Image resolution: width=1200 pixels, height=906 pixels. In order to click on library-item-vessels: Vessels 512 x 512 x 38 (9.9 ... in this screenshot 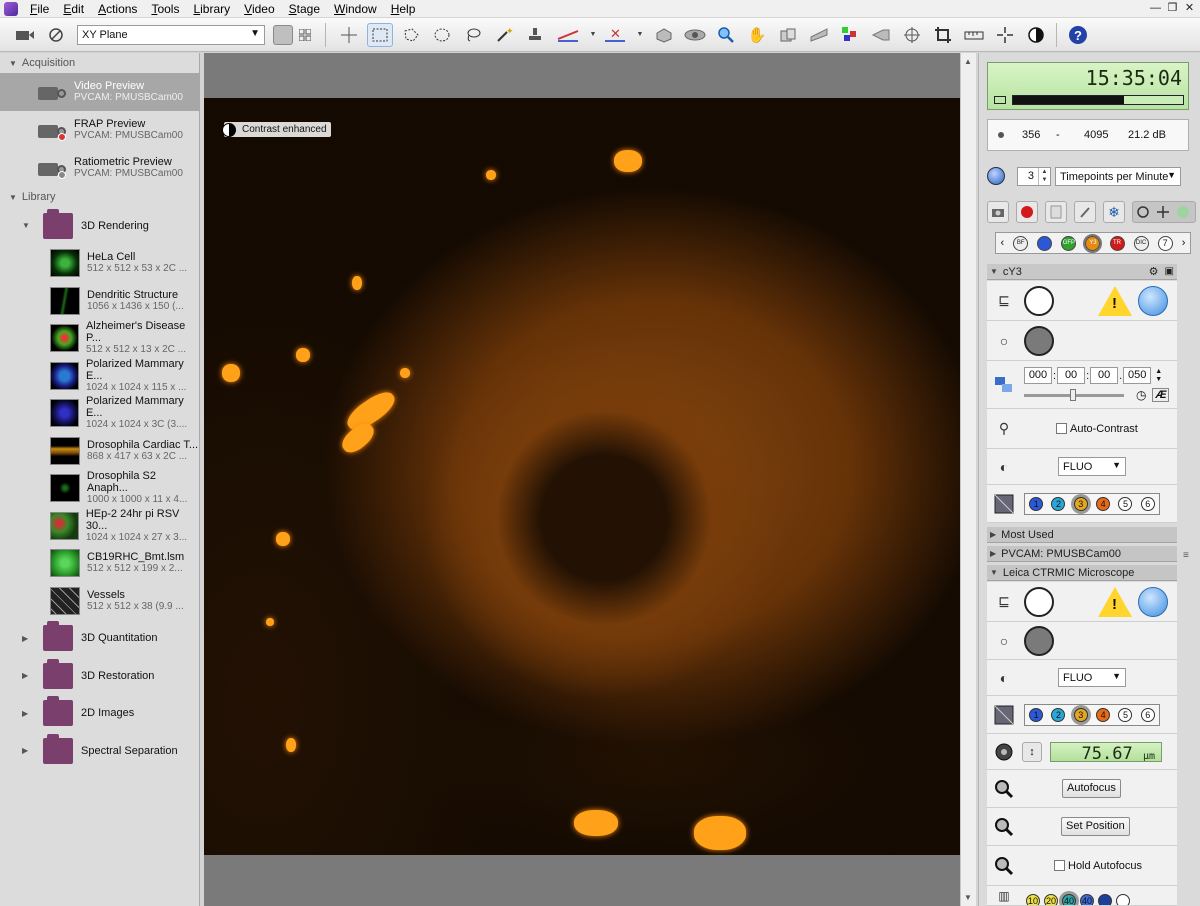, I will do `click(99, 601)`.